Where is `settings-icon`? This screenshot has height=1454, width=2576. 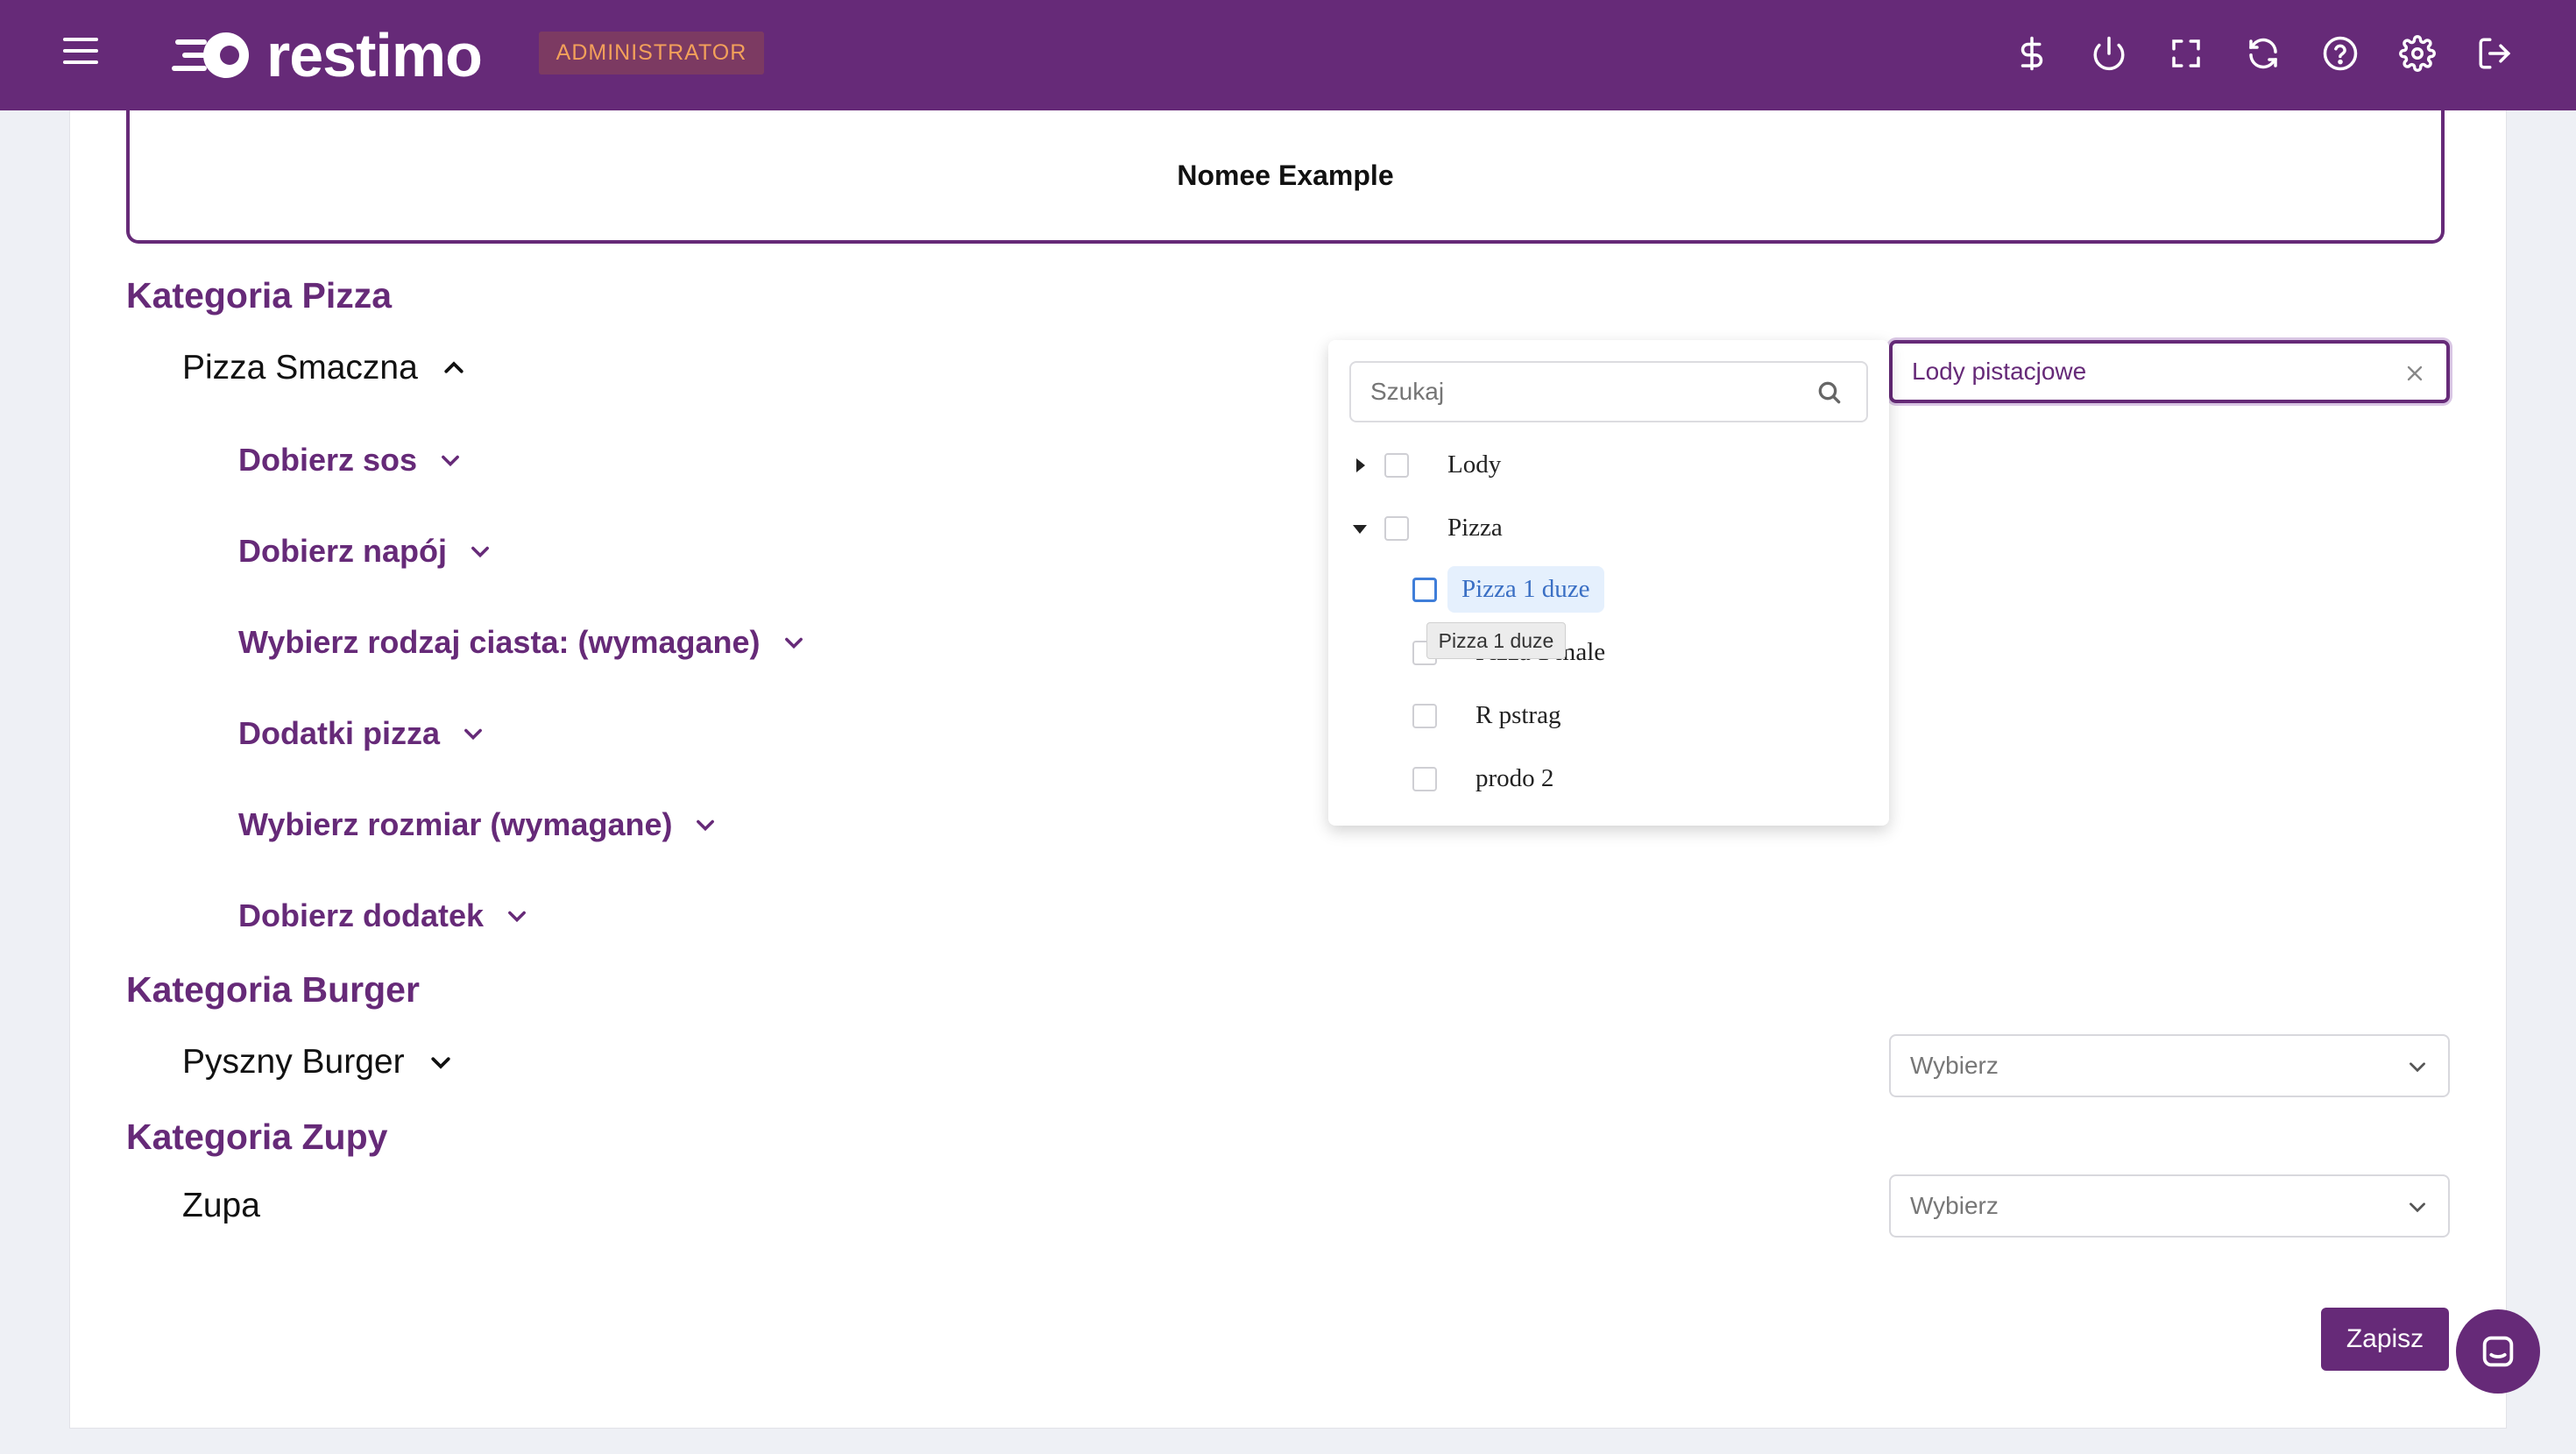
settings-icon is located at coordinates (2417, 53).